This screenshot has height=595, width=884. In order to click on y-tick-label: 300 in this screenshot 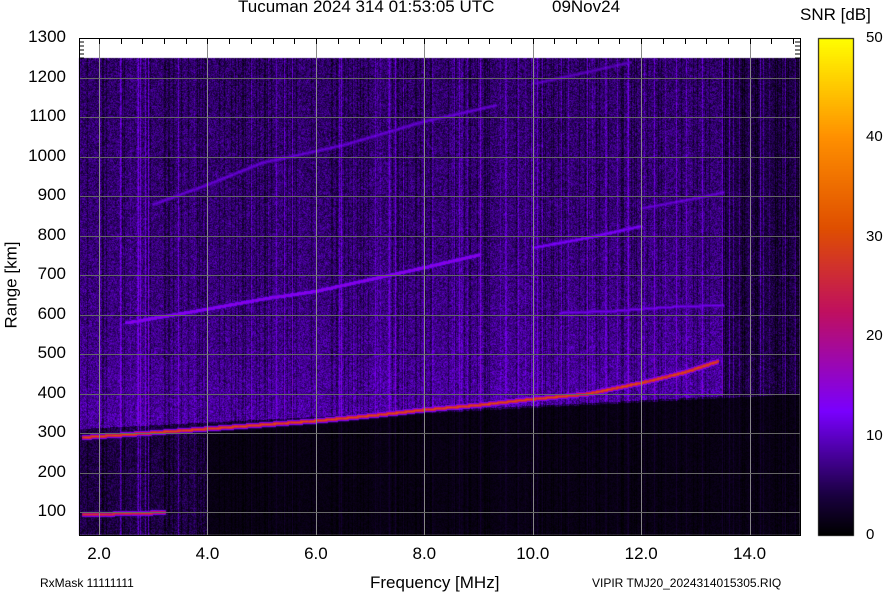, I will do `click(51, 432)`.